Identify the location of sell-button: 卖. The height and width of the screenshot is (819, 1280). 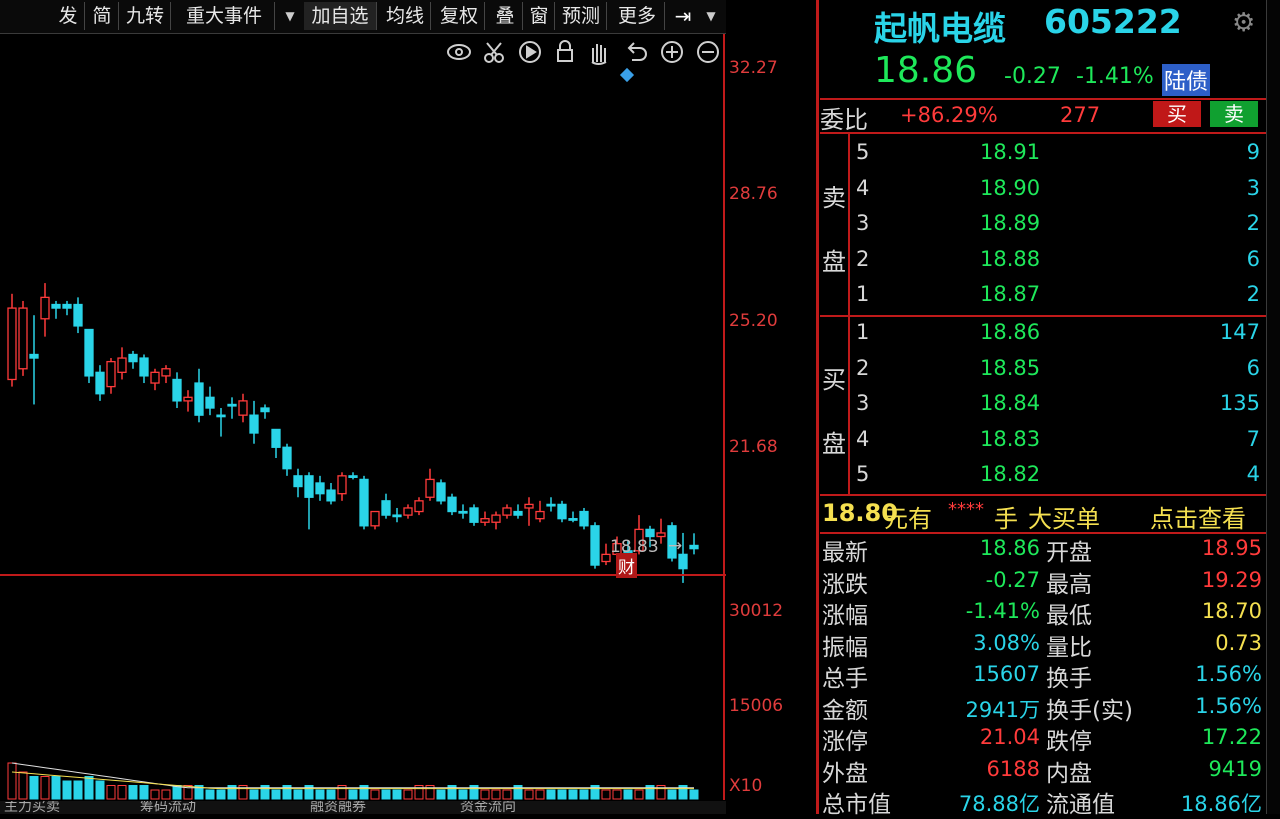
(1234, 114).